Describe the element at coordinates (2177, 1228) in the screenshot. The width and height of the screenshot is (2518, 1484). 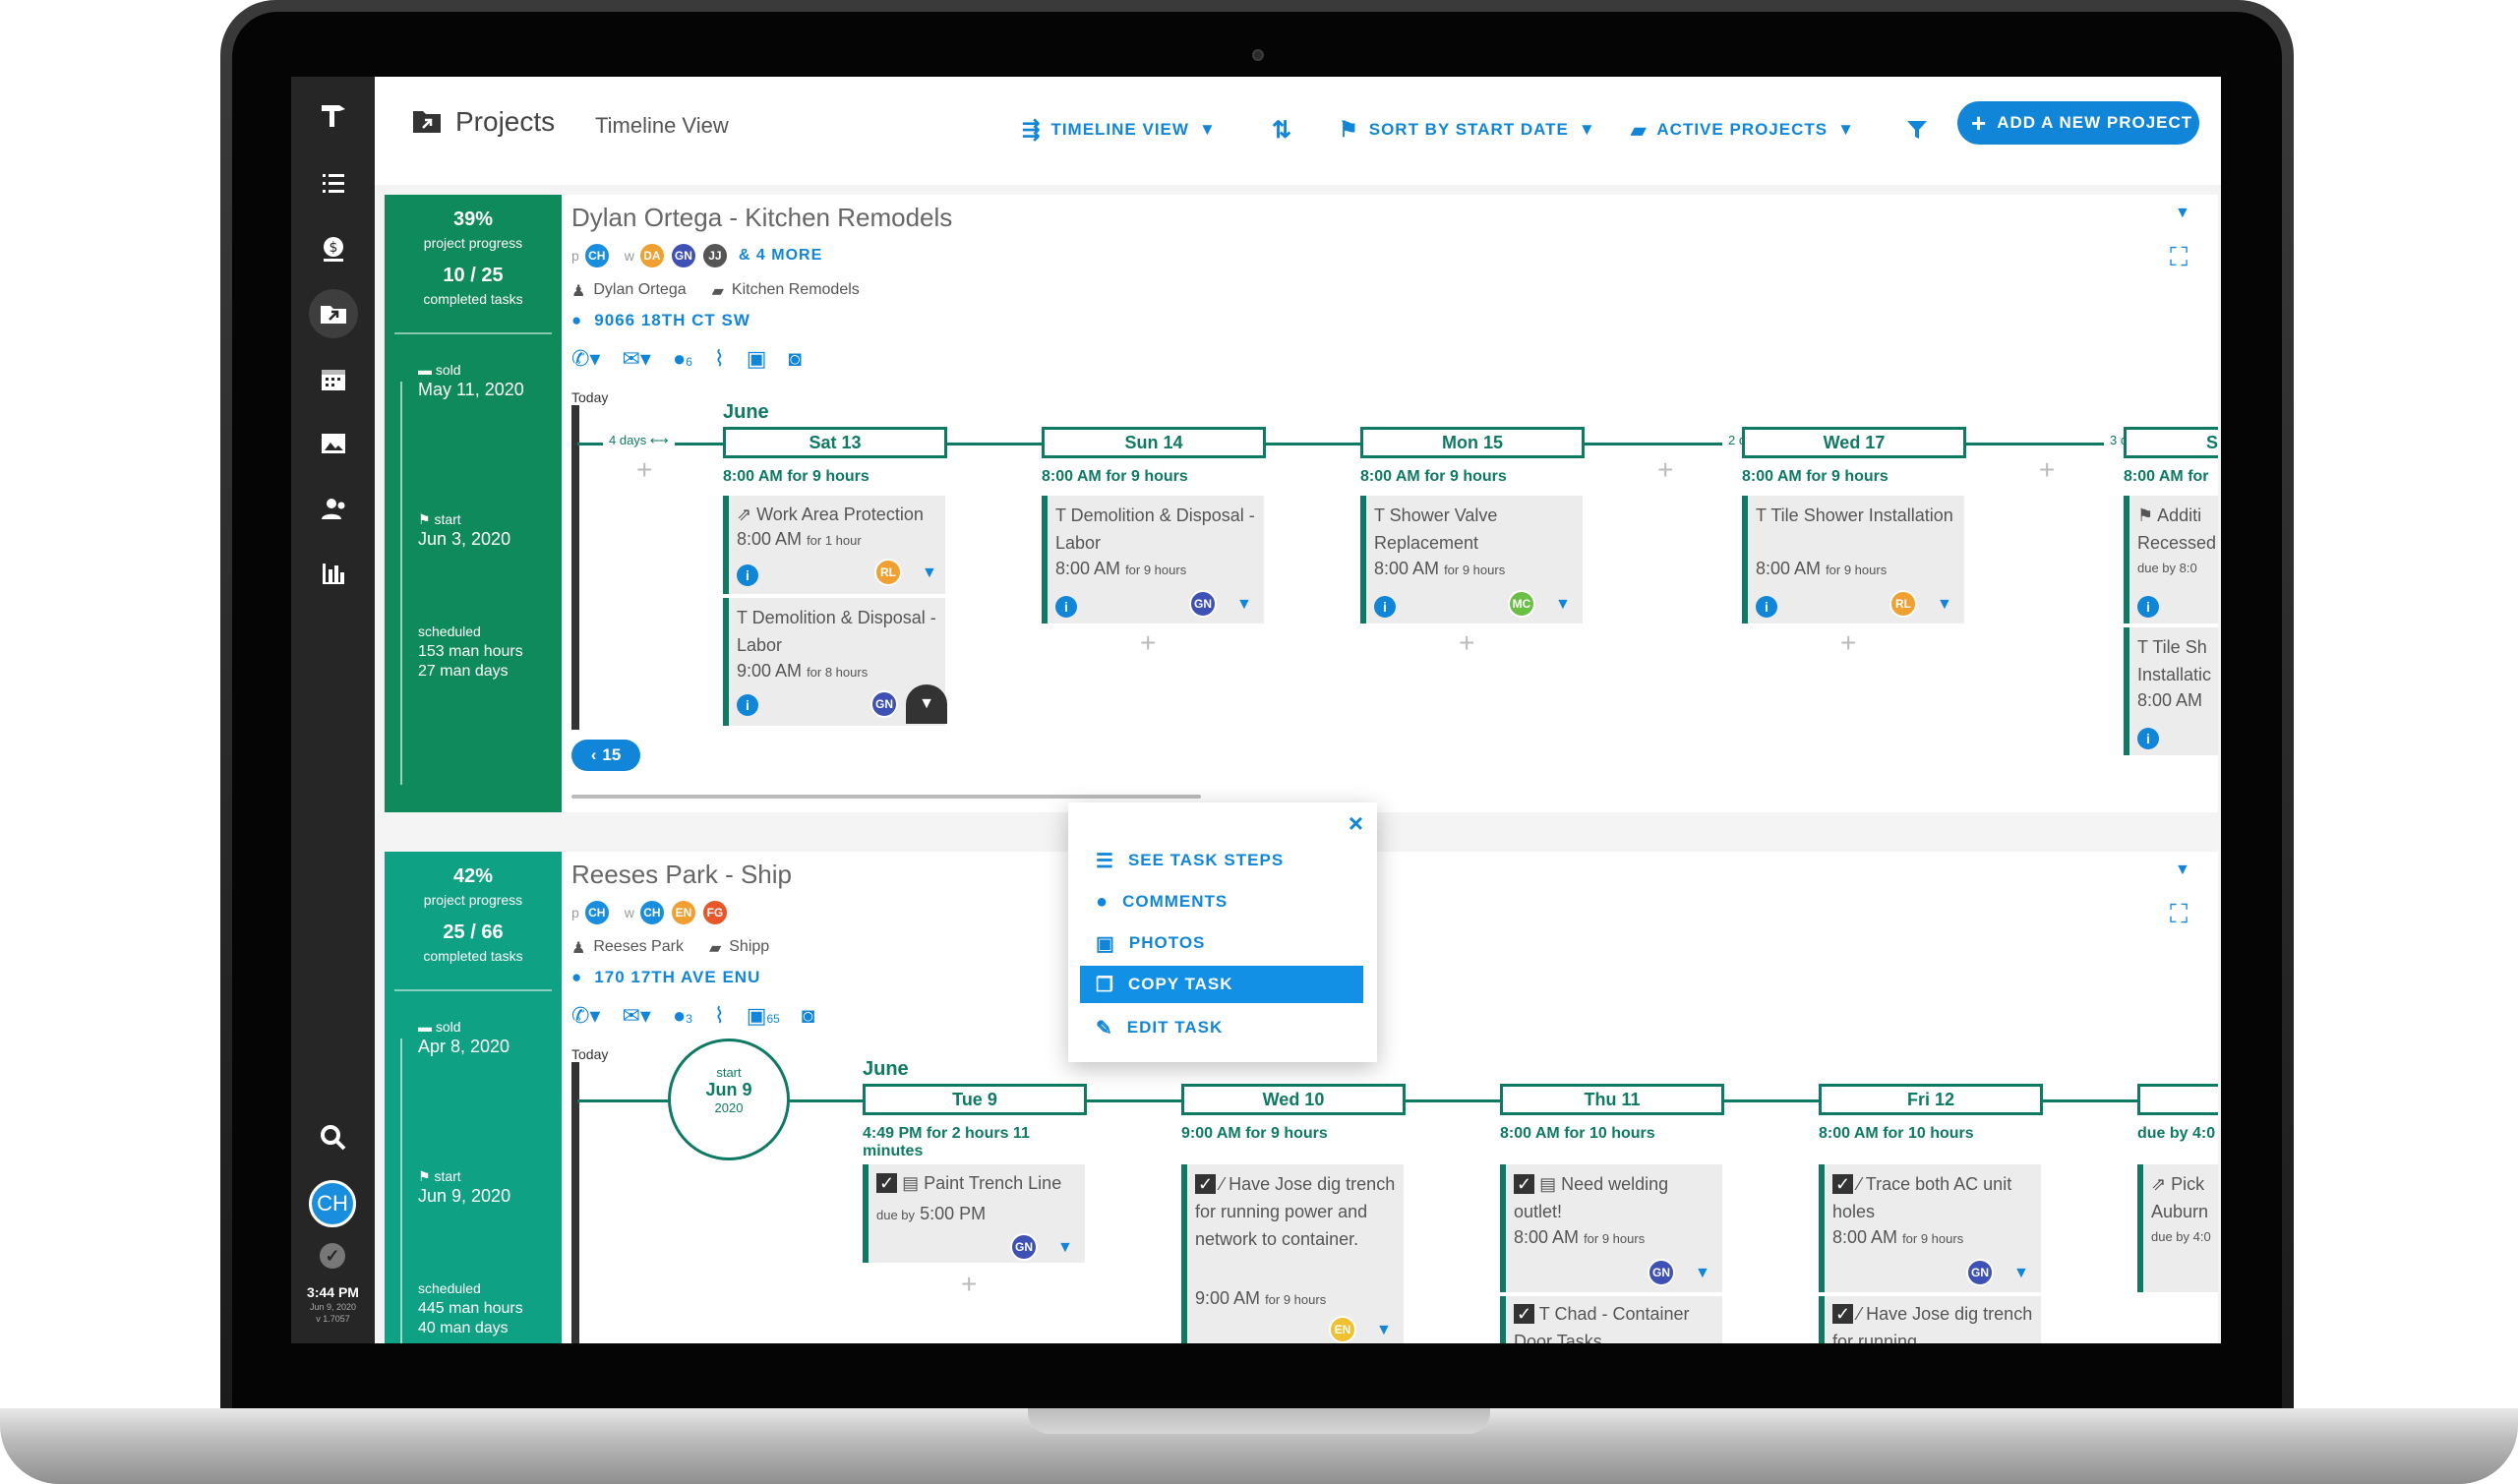
I see `task-card: ⇗ Pick Auburn due by 4:0` at that location.